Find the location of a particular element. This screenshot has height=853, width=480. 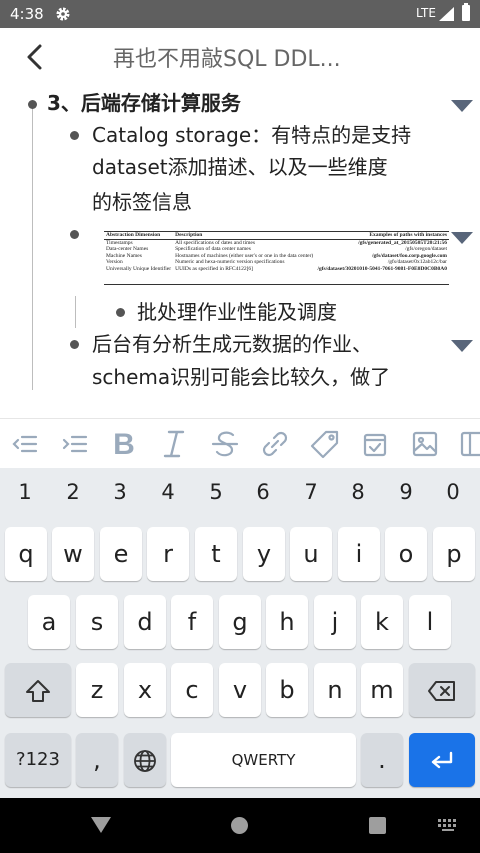

shift-icon is located at coordinates (38, 691).